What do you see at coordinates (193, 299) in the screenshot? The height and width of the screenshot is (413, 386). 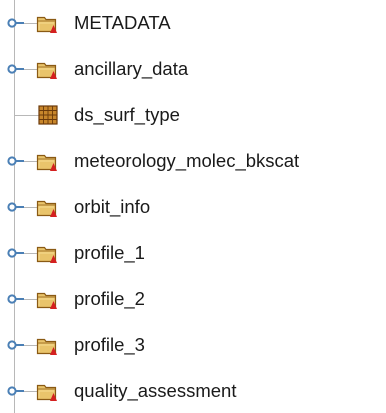 I see `tree-node-profile-2: profile_2` at bounding box center [193, 299].